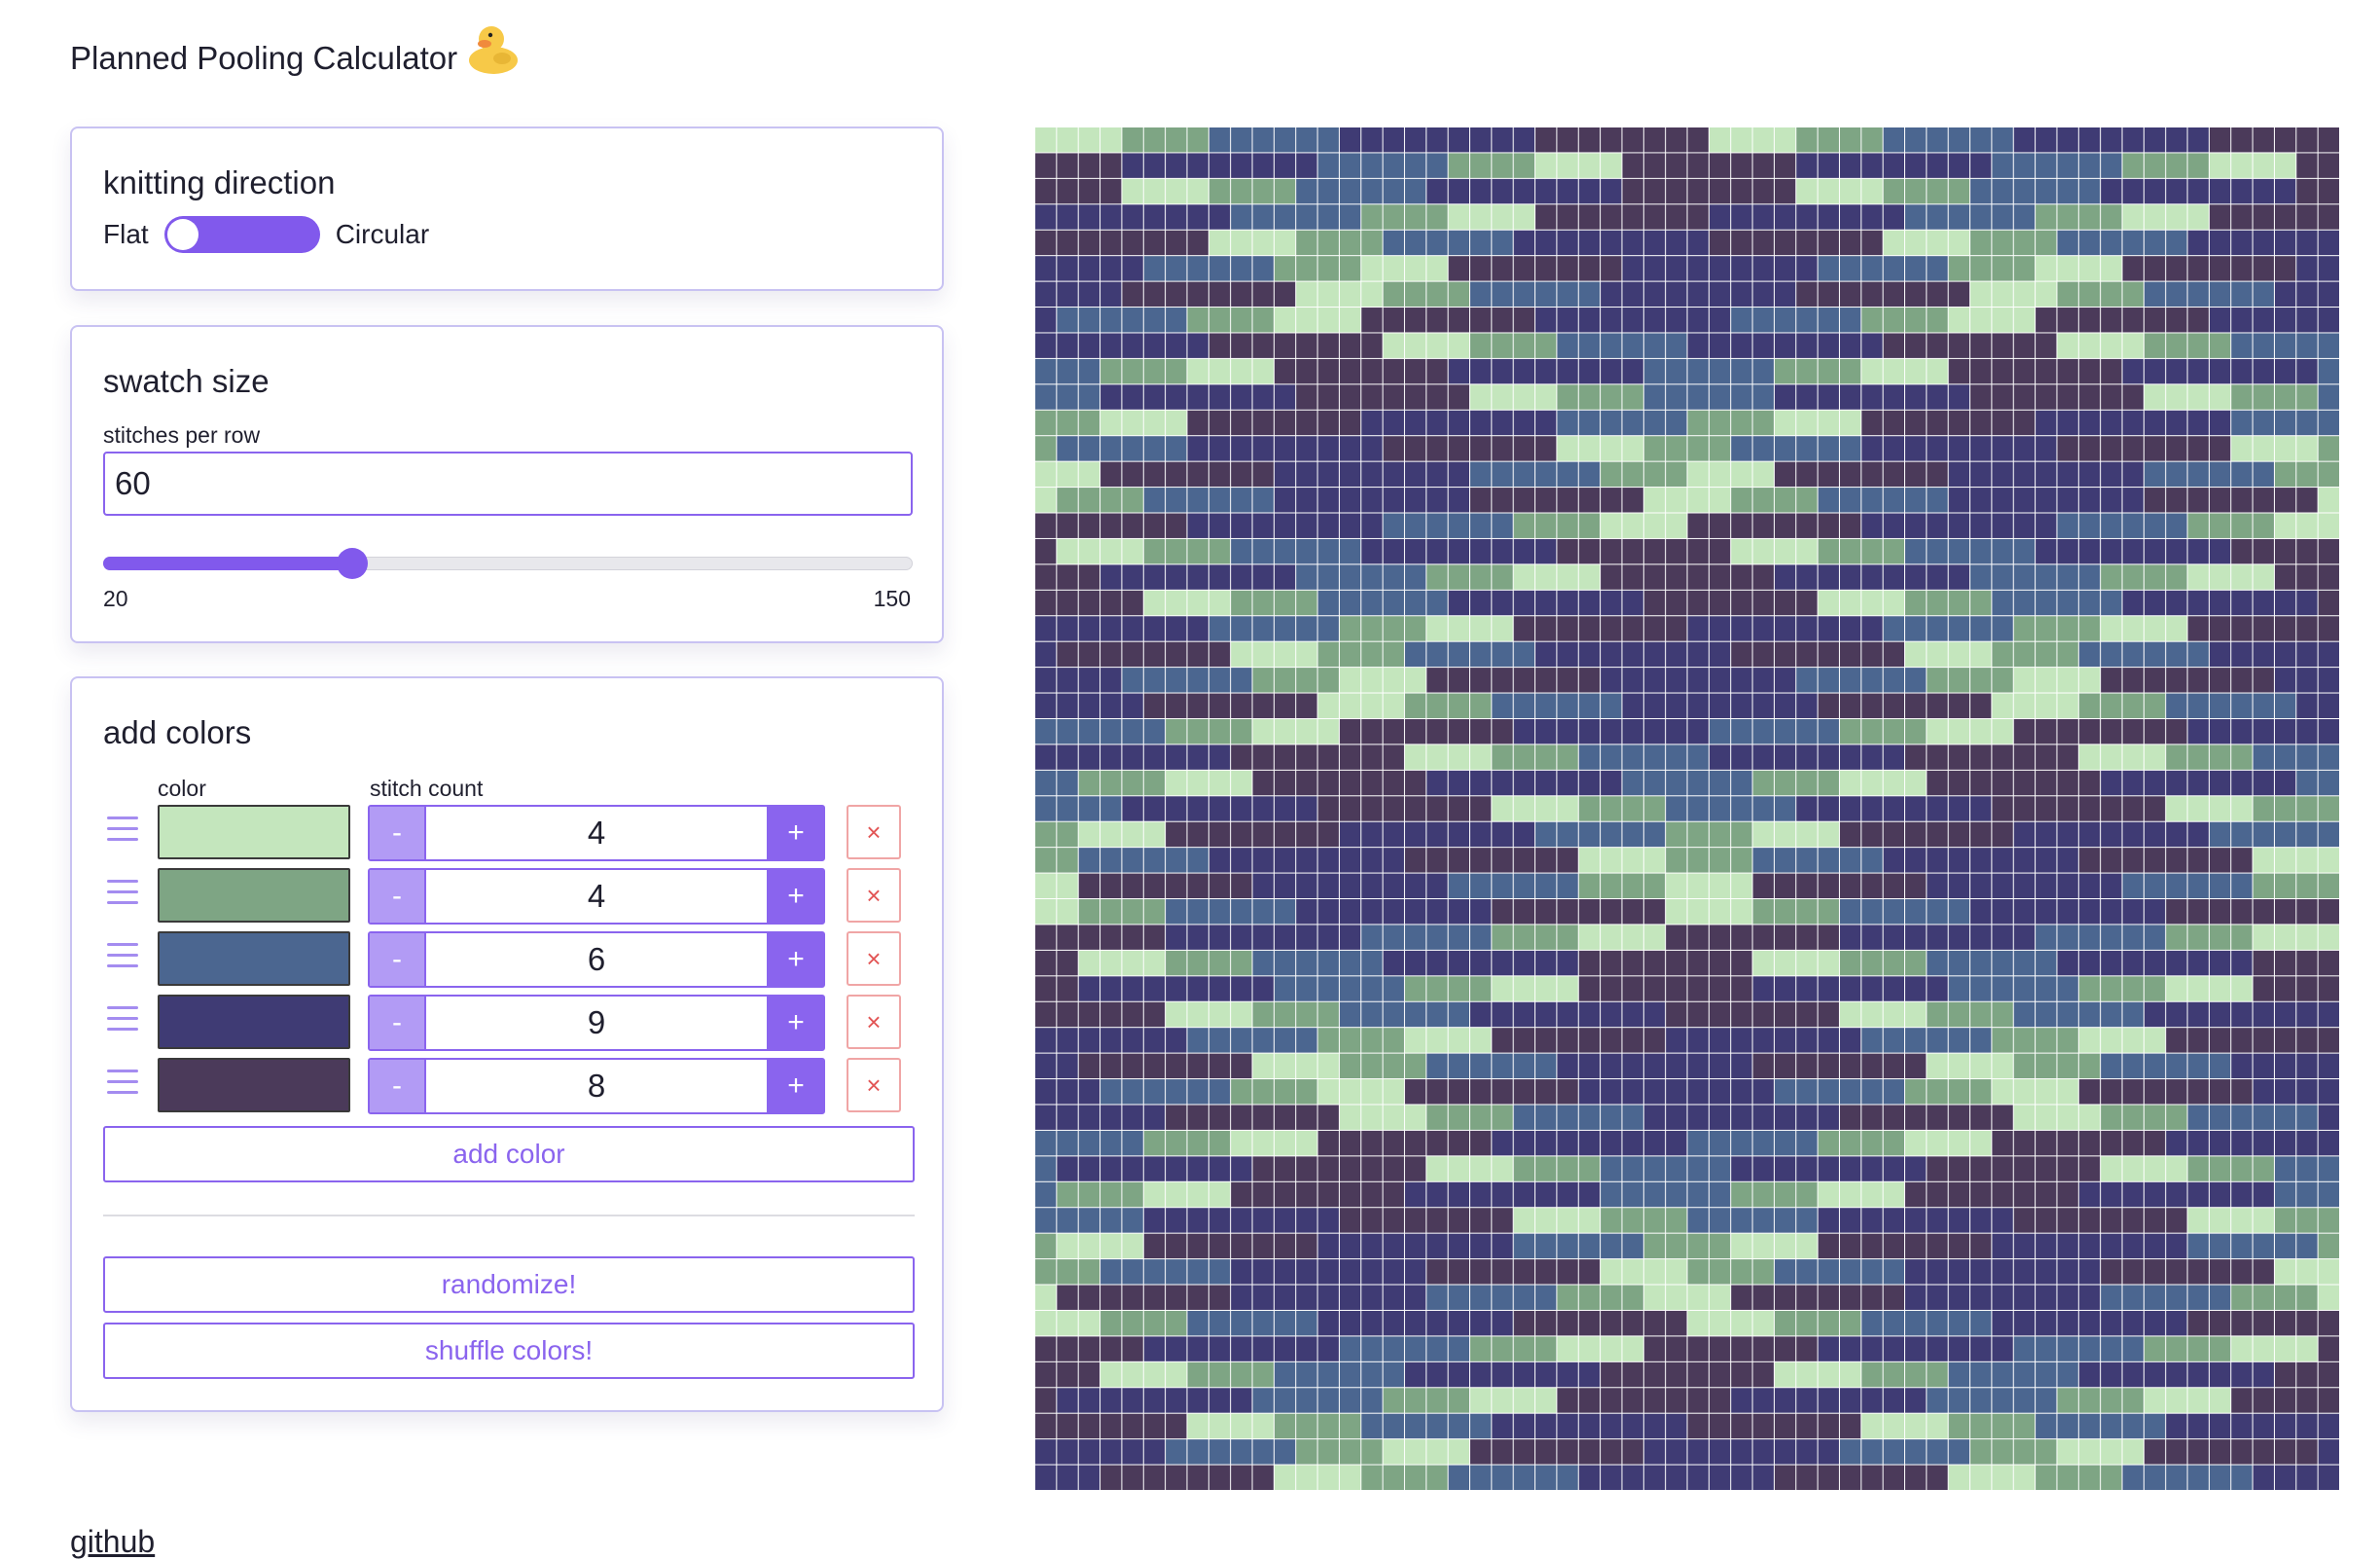 Image resolution: width=2380 pixels, height=1560 pixels. What do you see at coordinates (596, 959) in the screenshot?
I see `stitch-count-value: 6` at bounding box center [596, 959].